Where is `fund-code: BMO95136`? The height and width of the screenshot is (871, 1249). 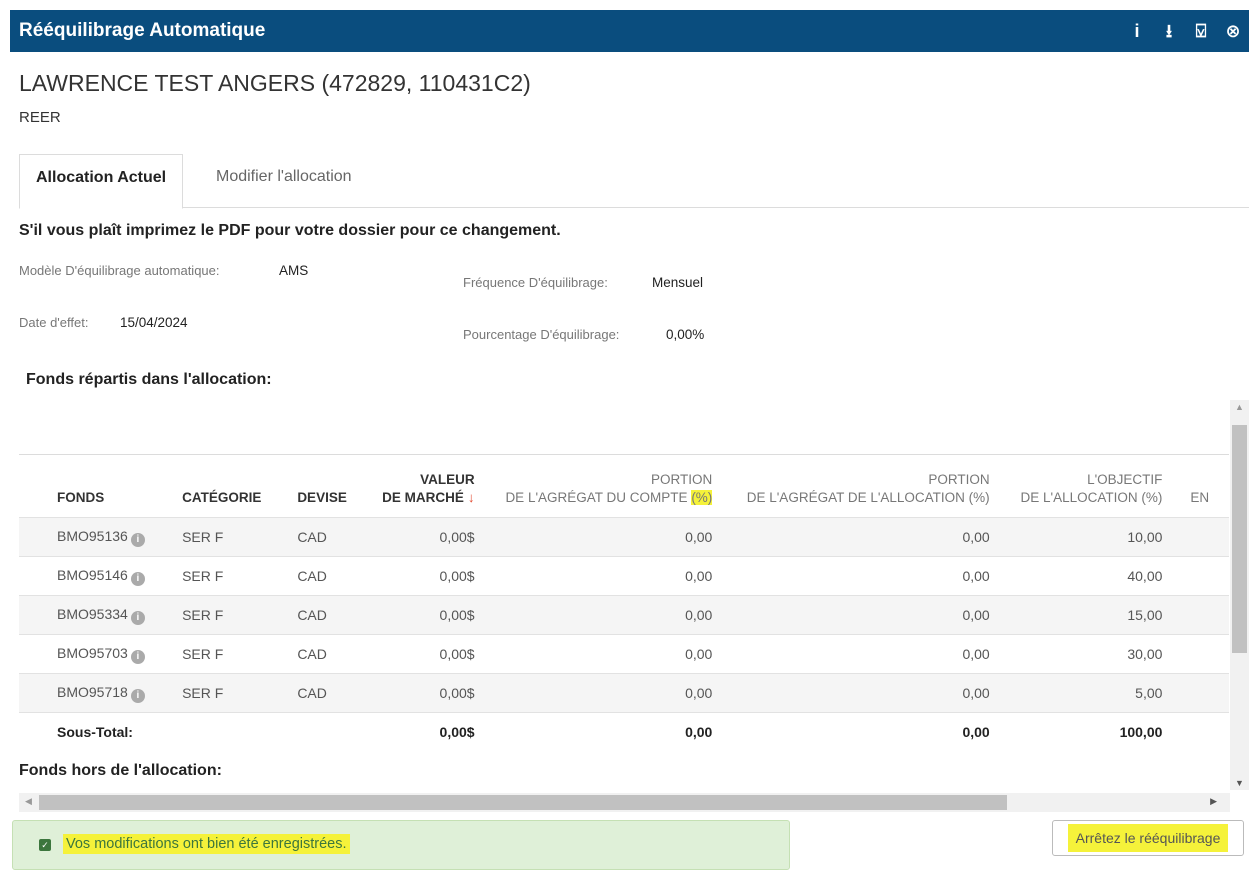 fund-code: BMO95136 is located at coordinates (92, 535).